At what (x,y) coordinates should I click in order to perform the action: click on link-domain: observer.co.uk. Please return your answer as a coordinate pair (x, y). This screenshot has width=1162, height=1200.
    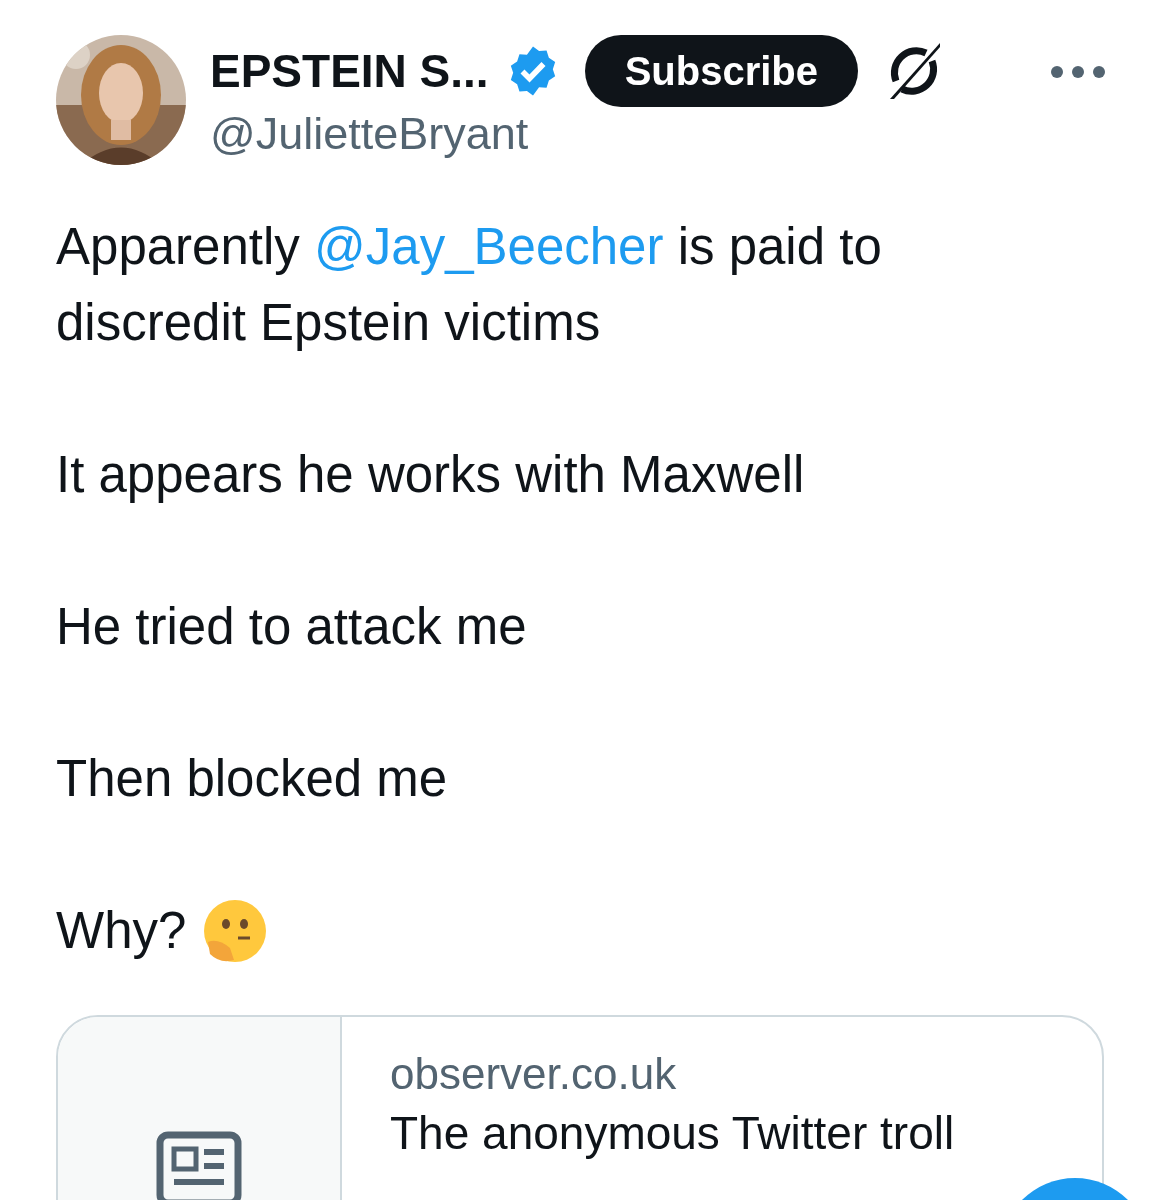
    Looking at the image, I should click on (534, 1074).